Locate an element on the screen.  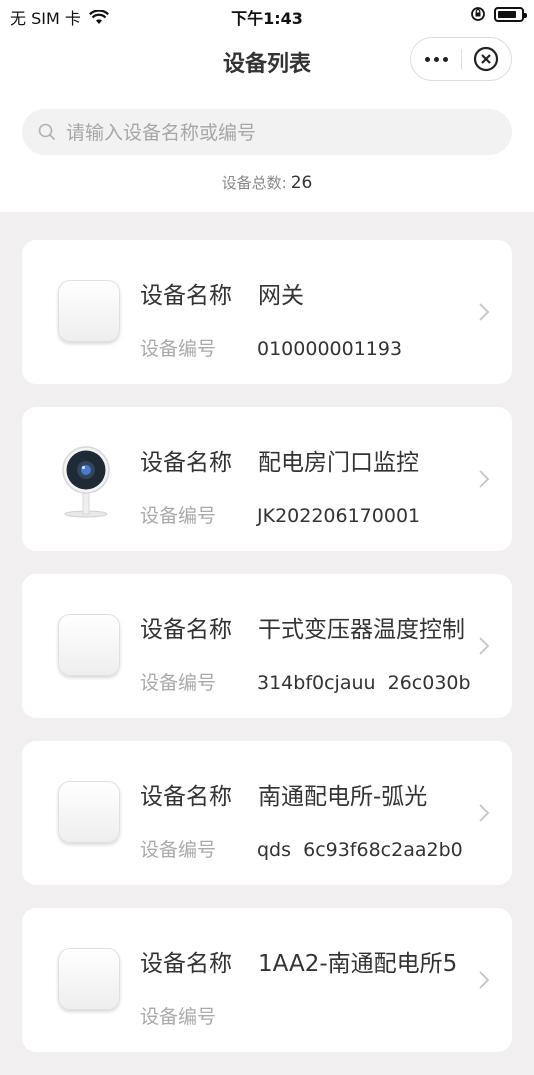
device-name: 网关 is located at coordinates (281, 296).